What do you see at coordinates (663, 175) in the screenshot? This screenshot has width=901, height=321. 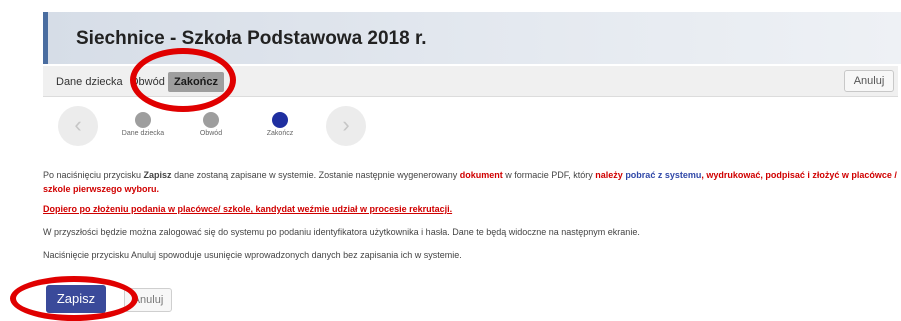 I see `text-highlight-blue: pobrać z systemu` at bounding box center [663, 175].